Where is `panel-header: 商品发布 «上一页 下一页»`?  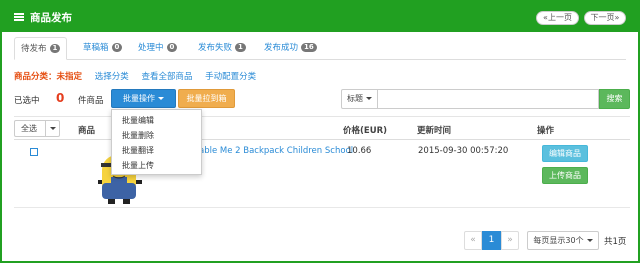 panel-header: 商品发布 «上一页 下一页» is located at coordinates (320, 17).